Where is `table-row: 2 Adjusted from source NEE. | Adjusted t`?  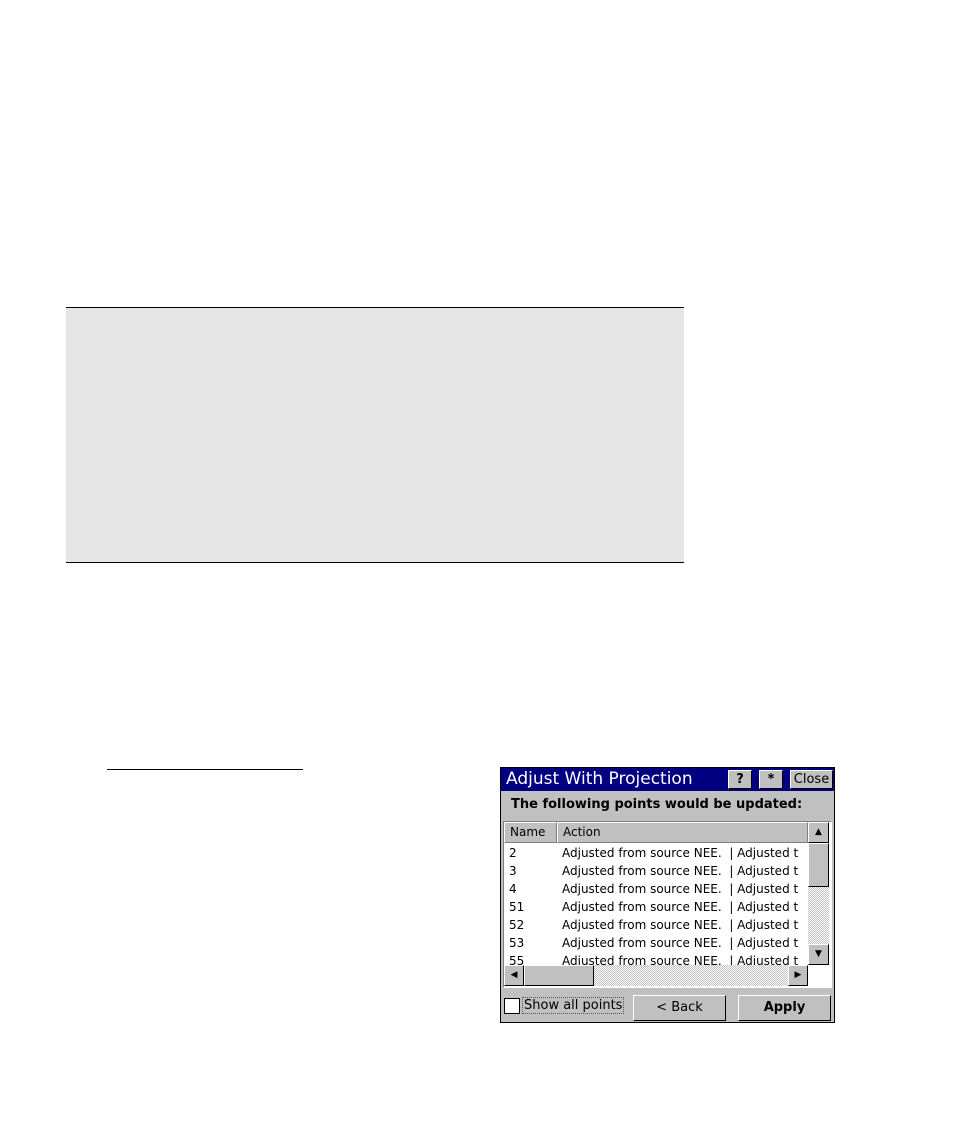
table-row: 2 Adjusted from source NEE. | Adjusted t is located at coordinates (656, 853).